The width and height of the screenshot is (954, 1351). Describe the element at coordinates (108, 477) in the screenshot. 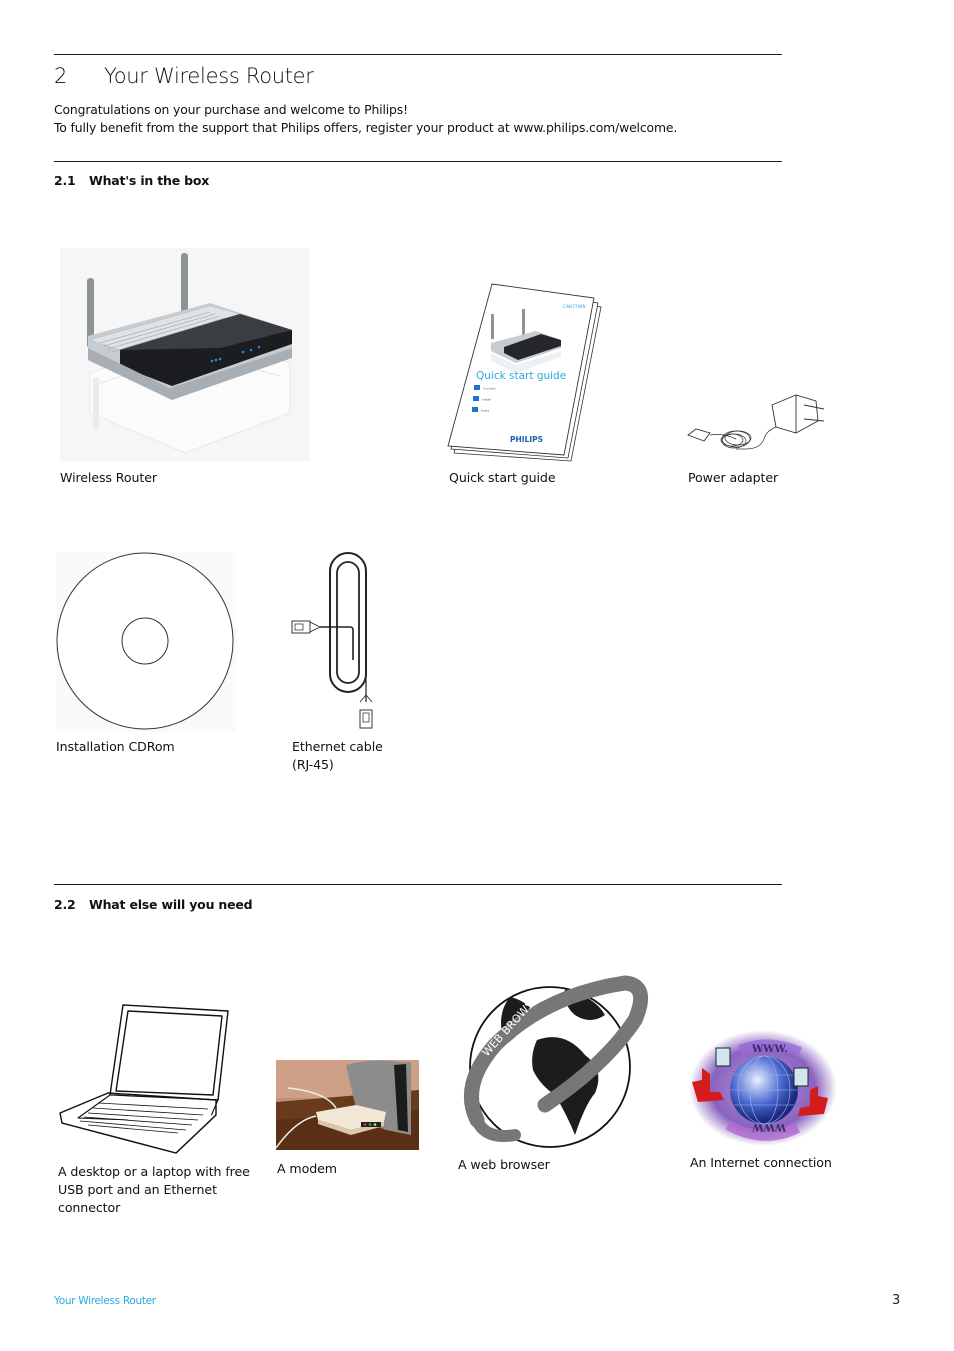

I see `caption-wireless-router: Wireless Router` at that location.